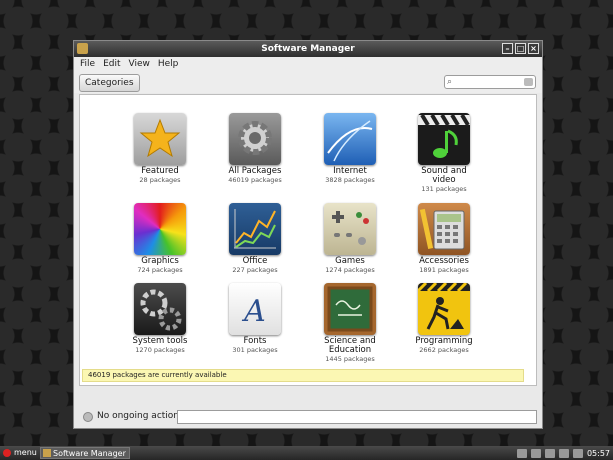  I want to click on category-count: 46019 packages, so click(255, 180).